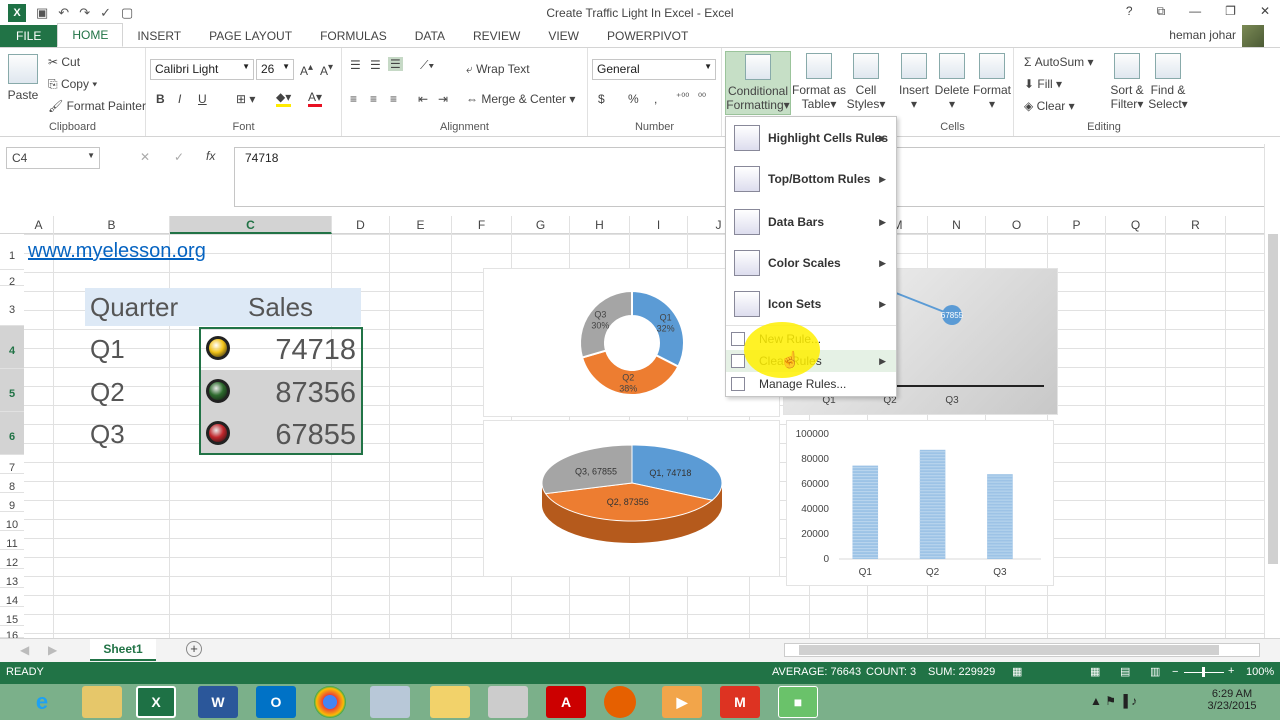  I want to click on ribbon-display-icon: ⧉, so click(1161, 11).